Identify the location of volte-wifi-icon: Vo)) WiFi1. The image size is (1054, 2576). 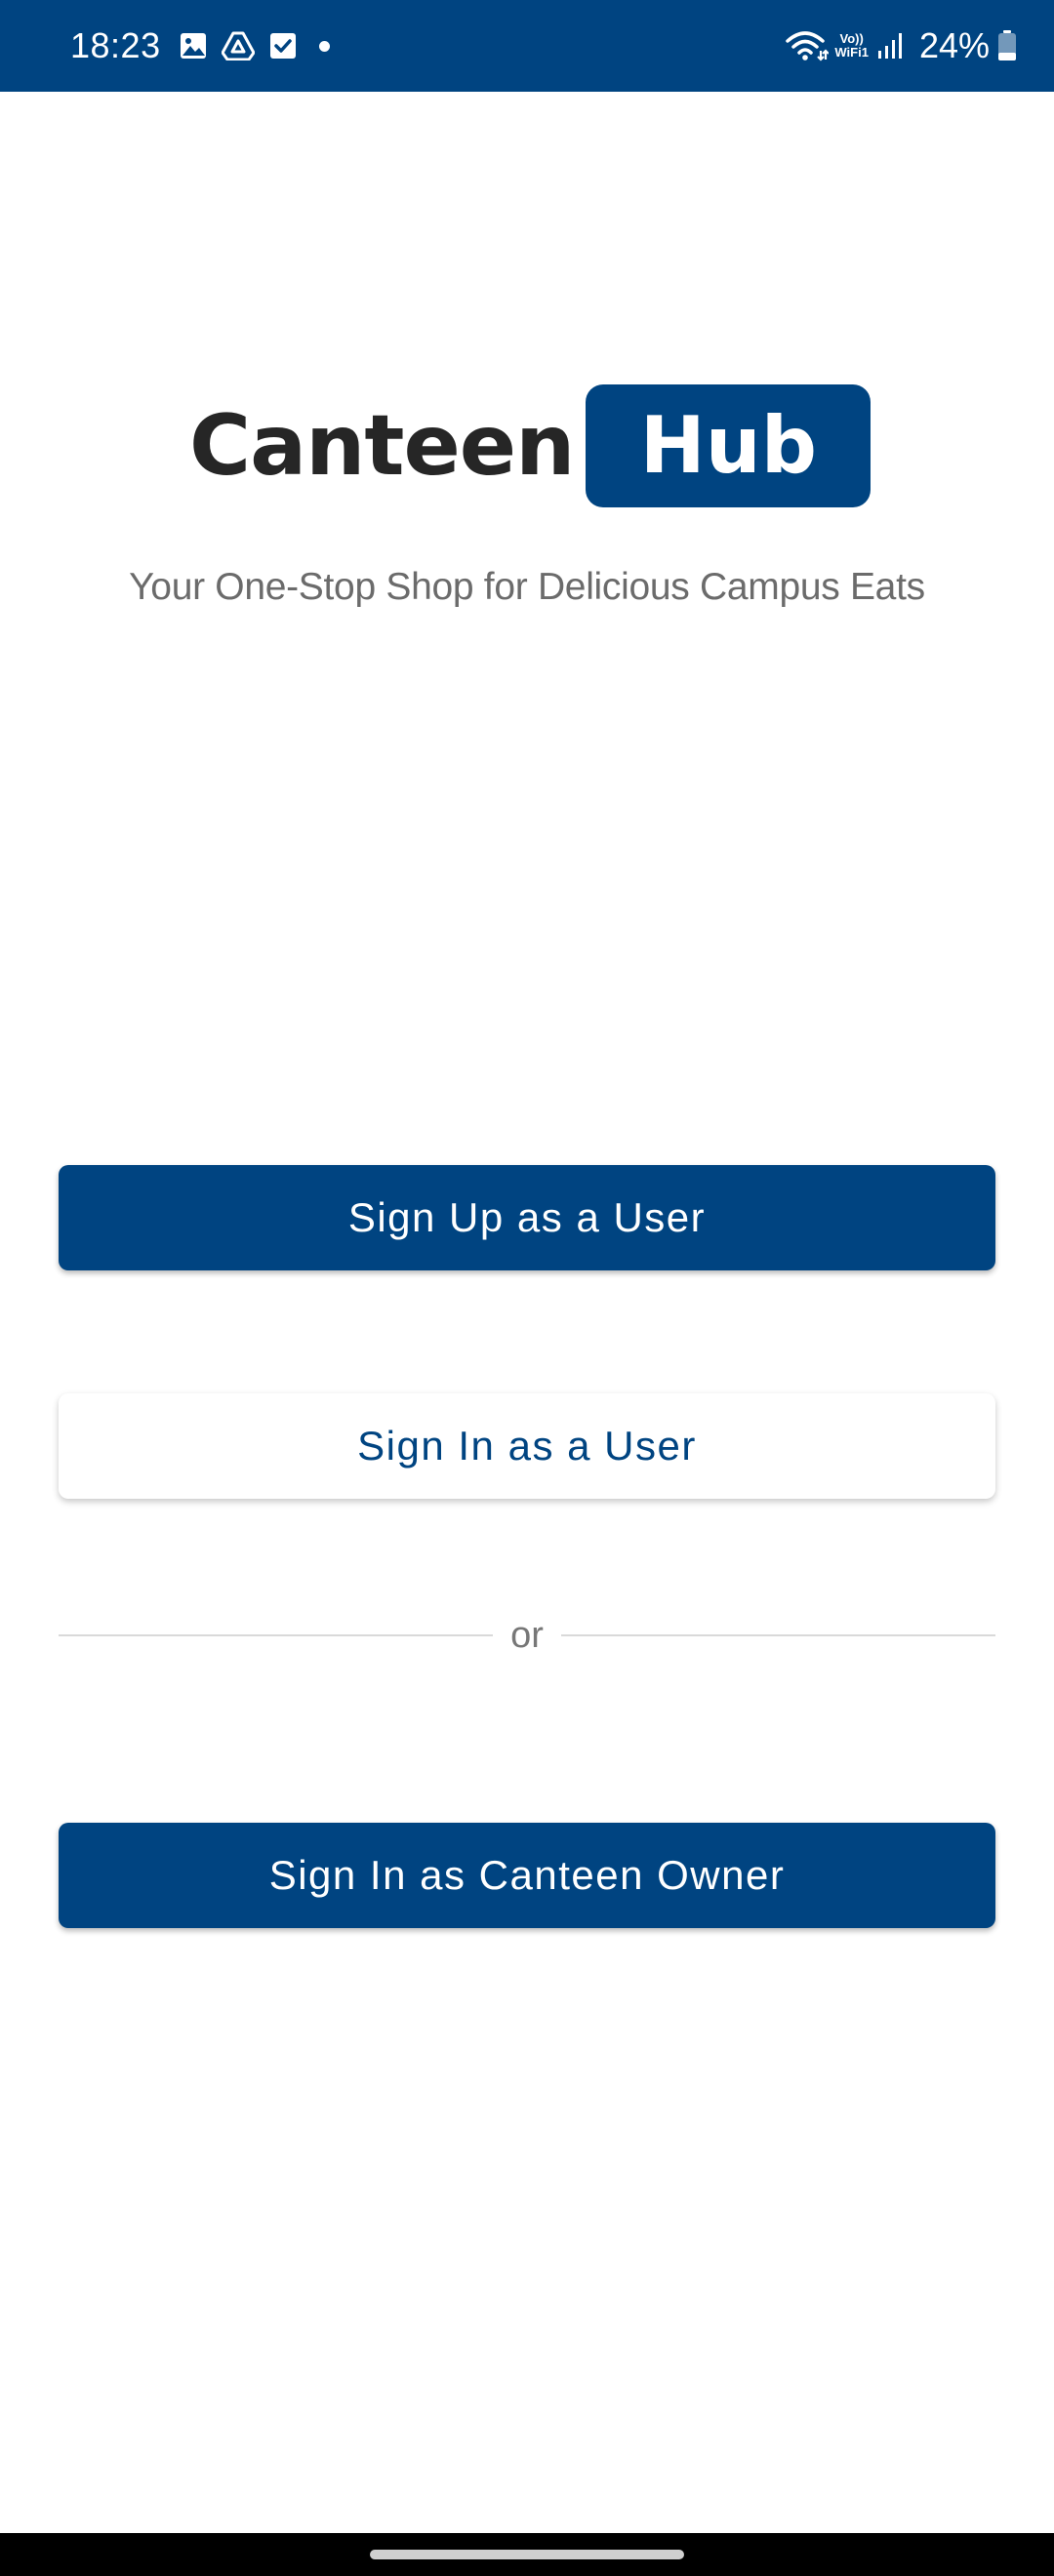
(851, 46).